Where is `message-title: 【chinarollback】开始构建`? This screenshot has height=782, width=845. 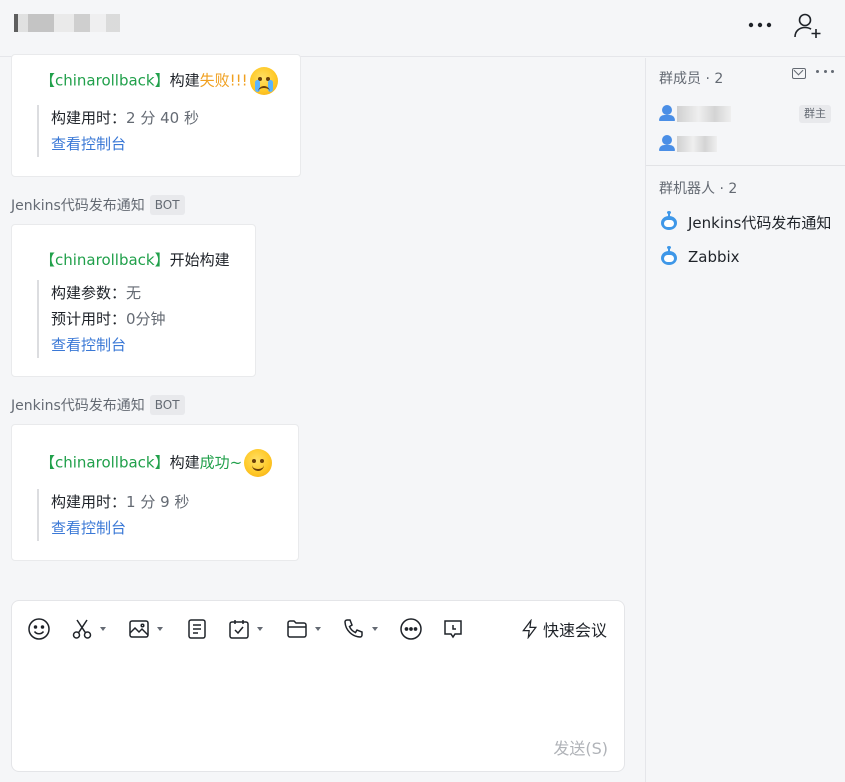 message-title: 【chinarollback】开始构建 is located at coordinates (135, 259).